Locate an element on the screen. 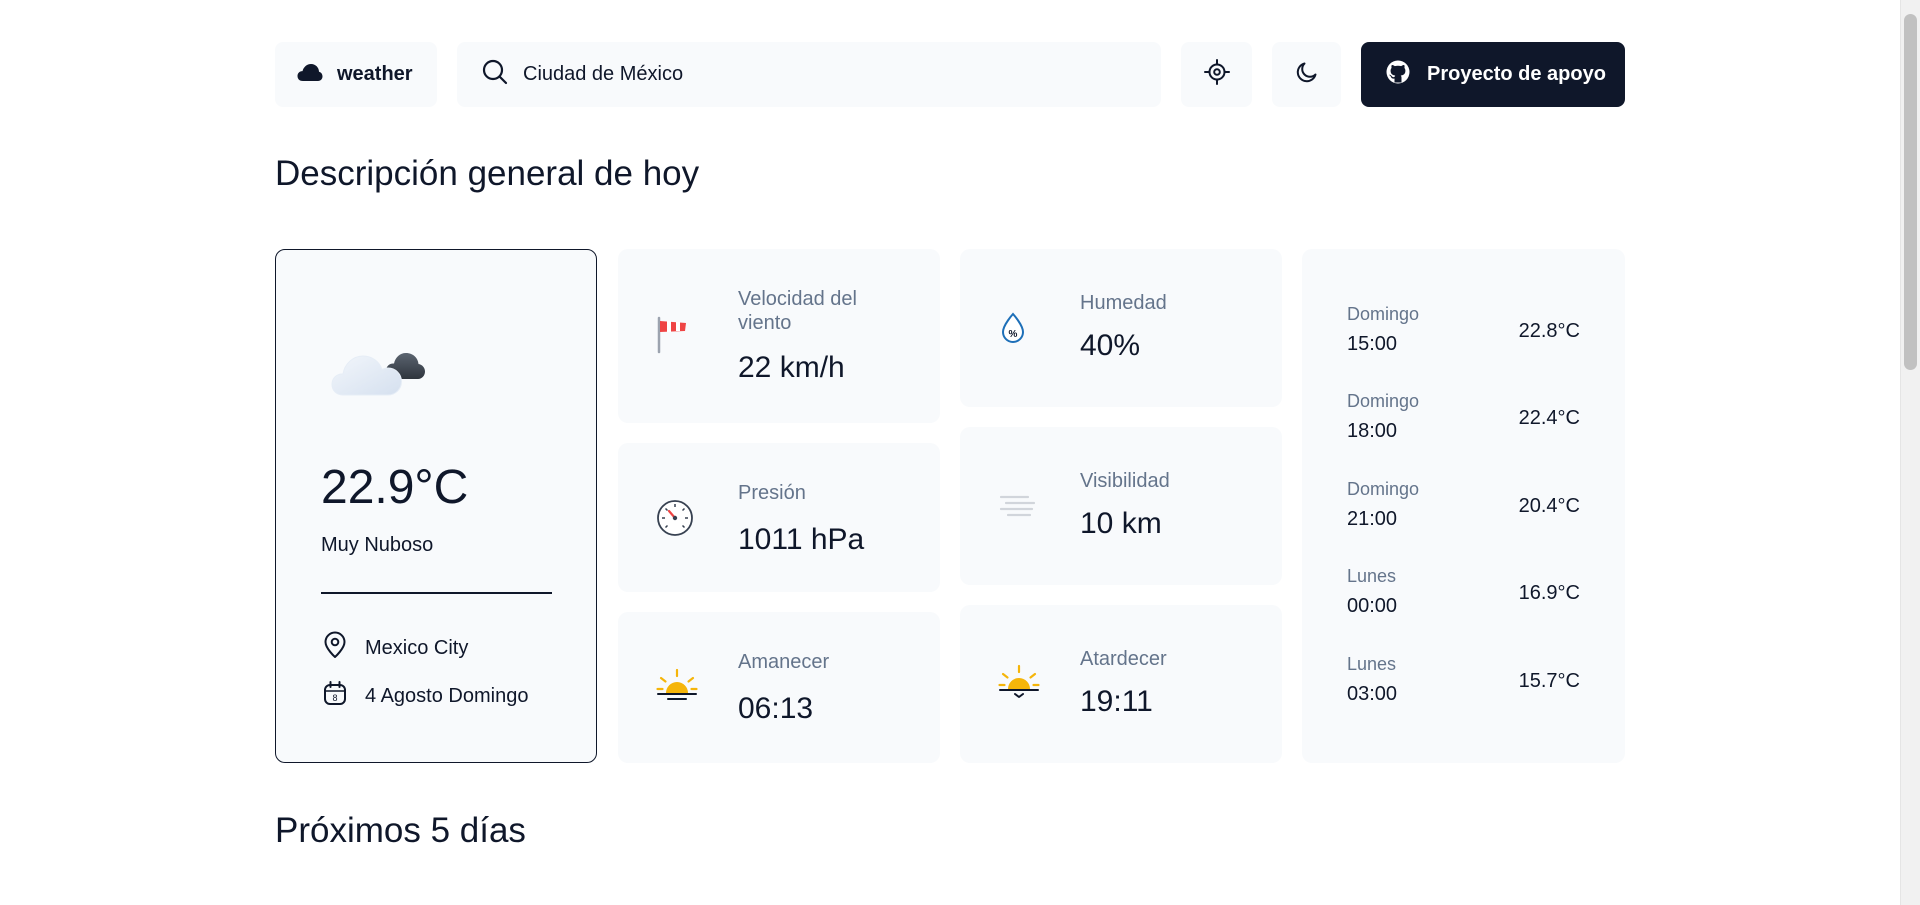 The image size is (1920, 905). forecast-row: Lunes 00:00 16.9°C is located at coordinates (1463, 596).